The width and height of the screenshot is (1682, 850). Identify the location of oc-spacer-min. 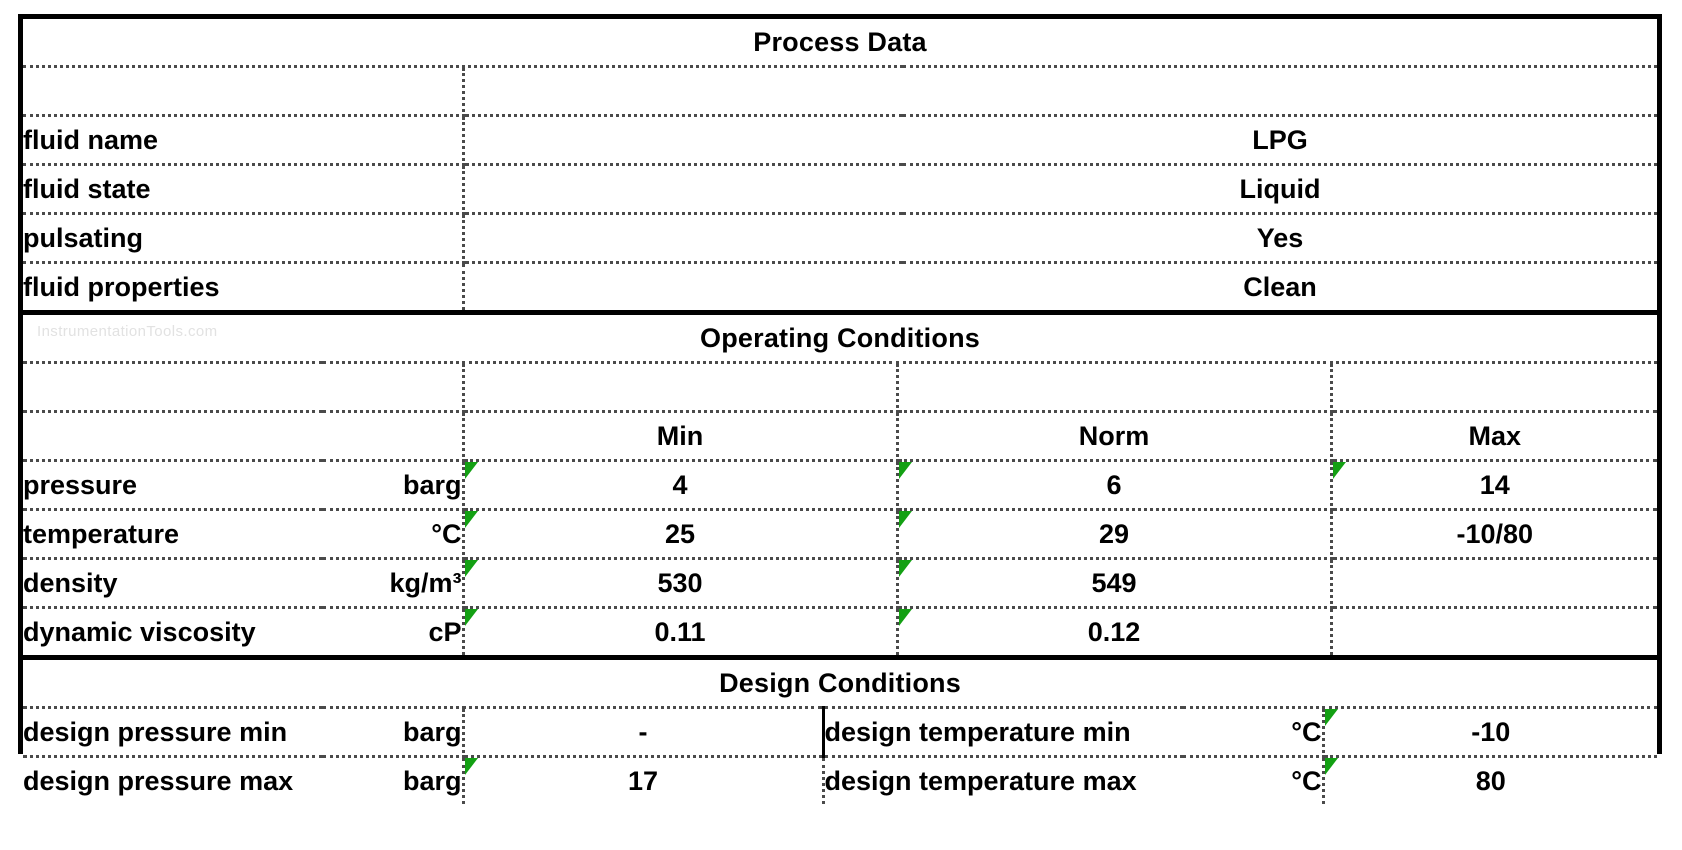
(681, 387).